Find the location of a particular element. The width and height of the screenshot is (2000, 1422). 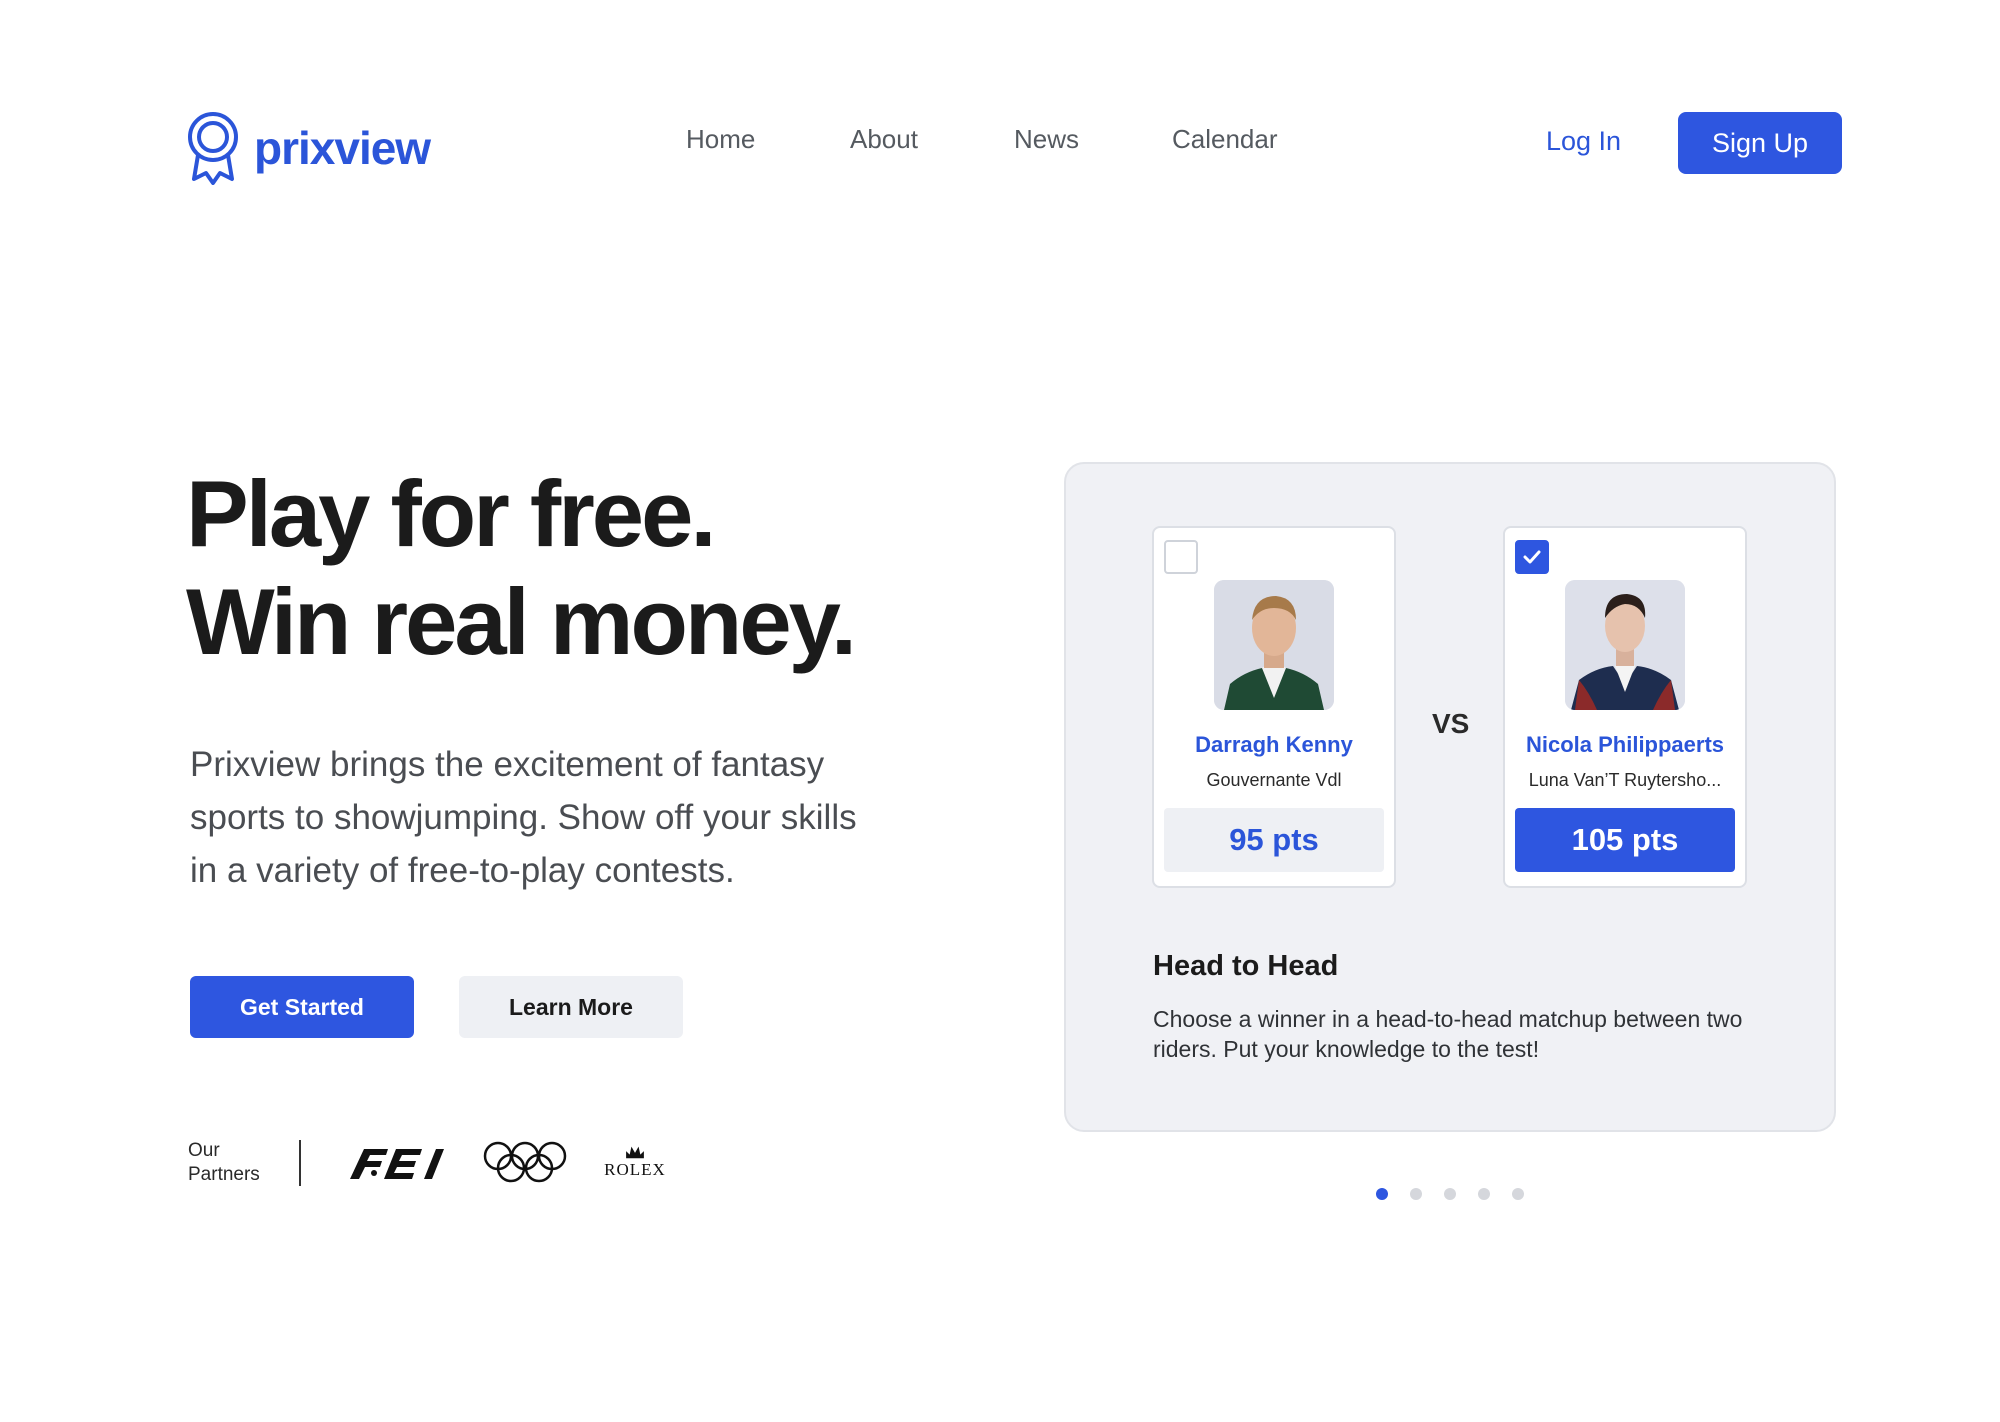

crown-icon is located at coordinates (635, 1152).